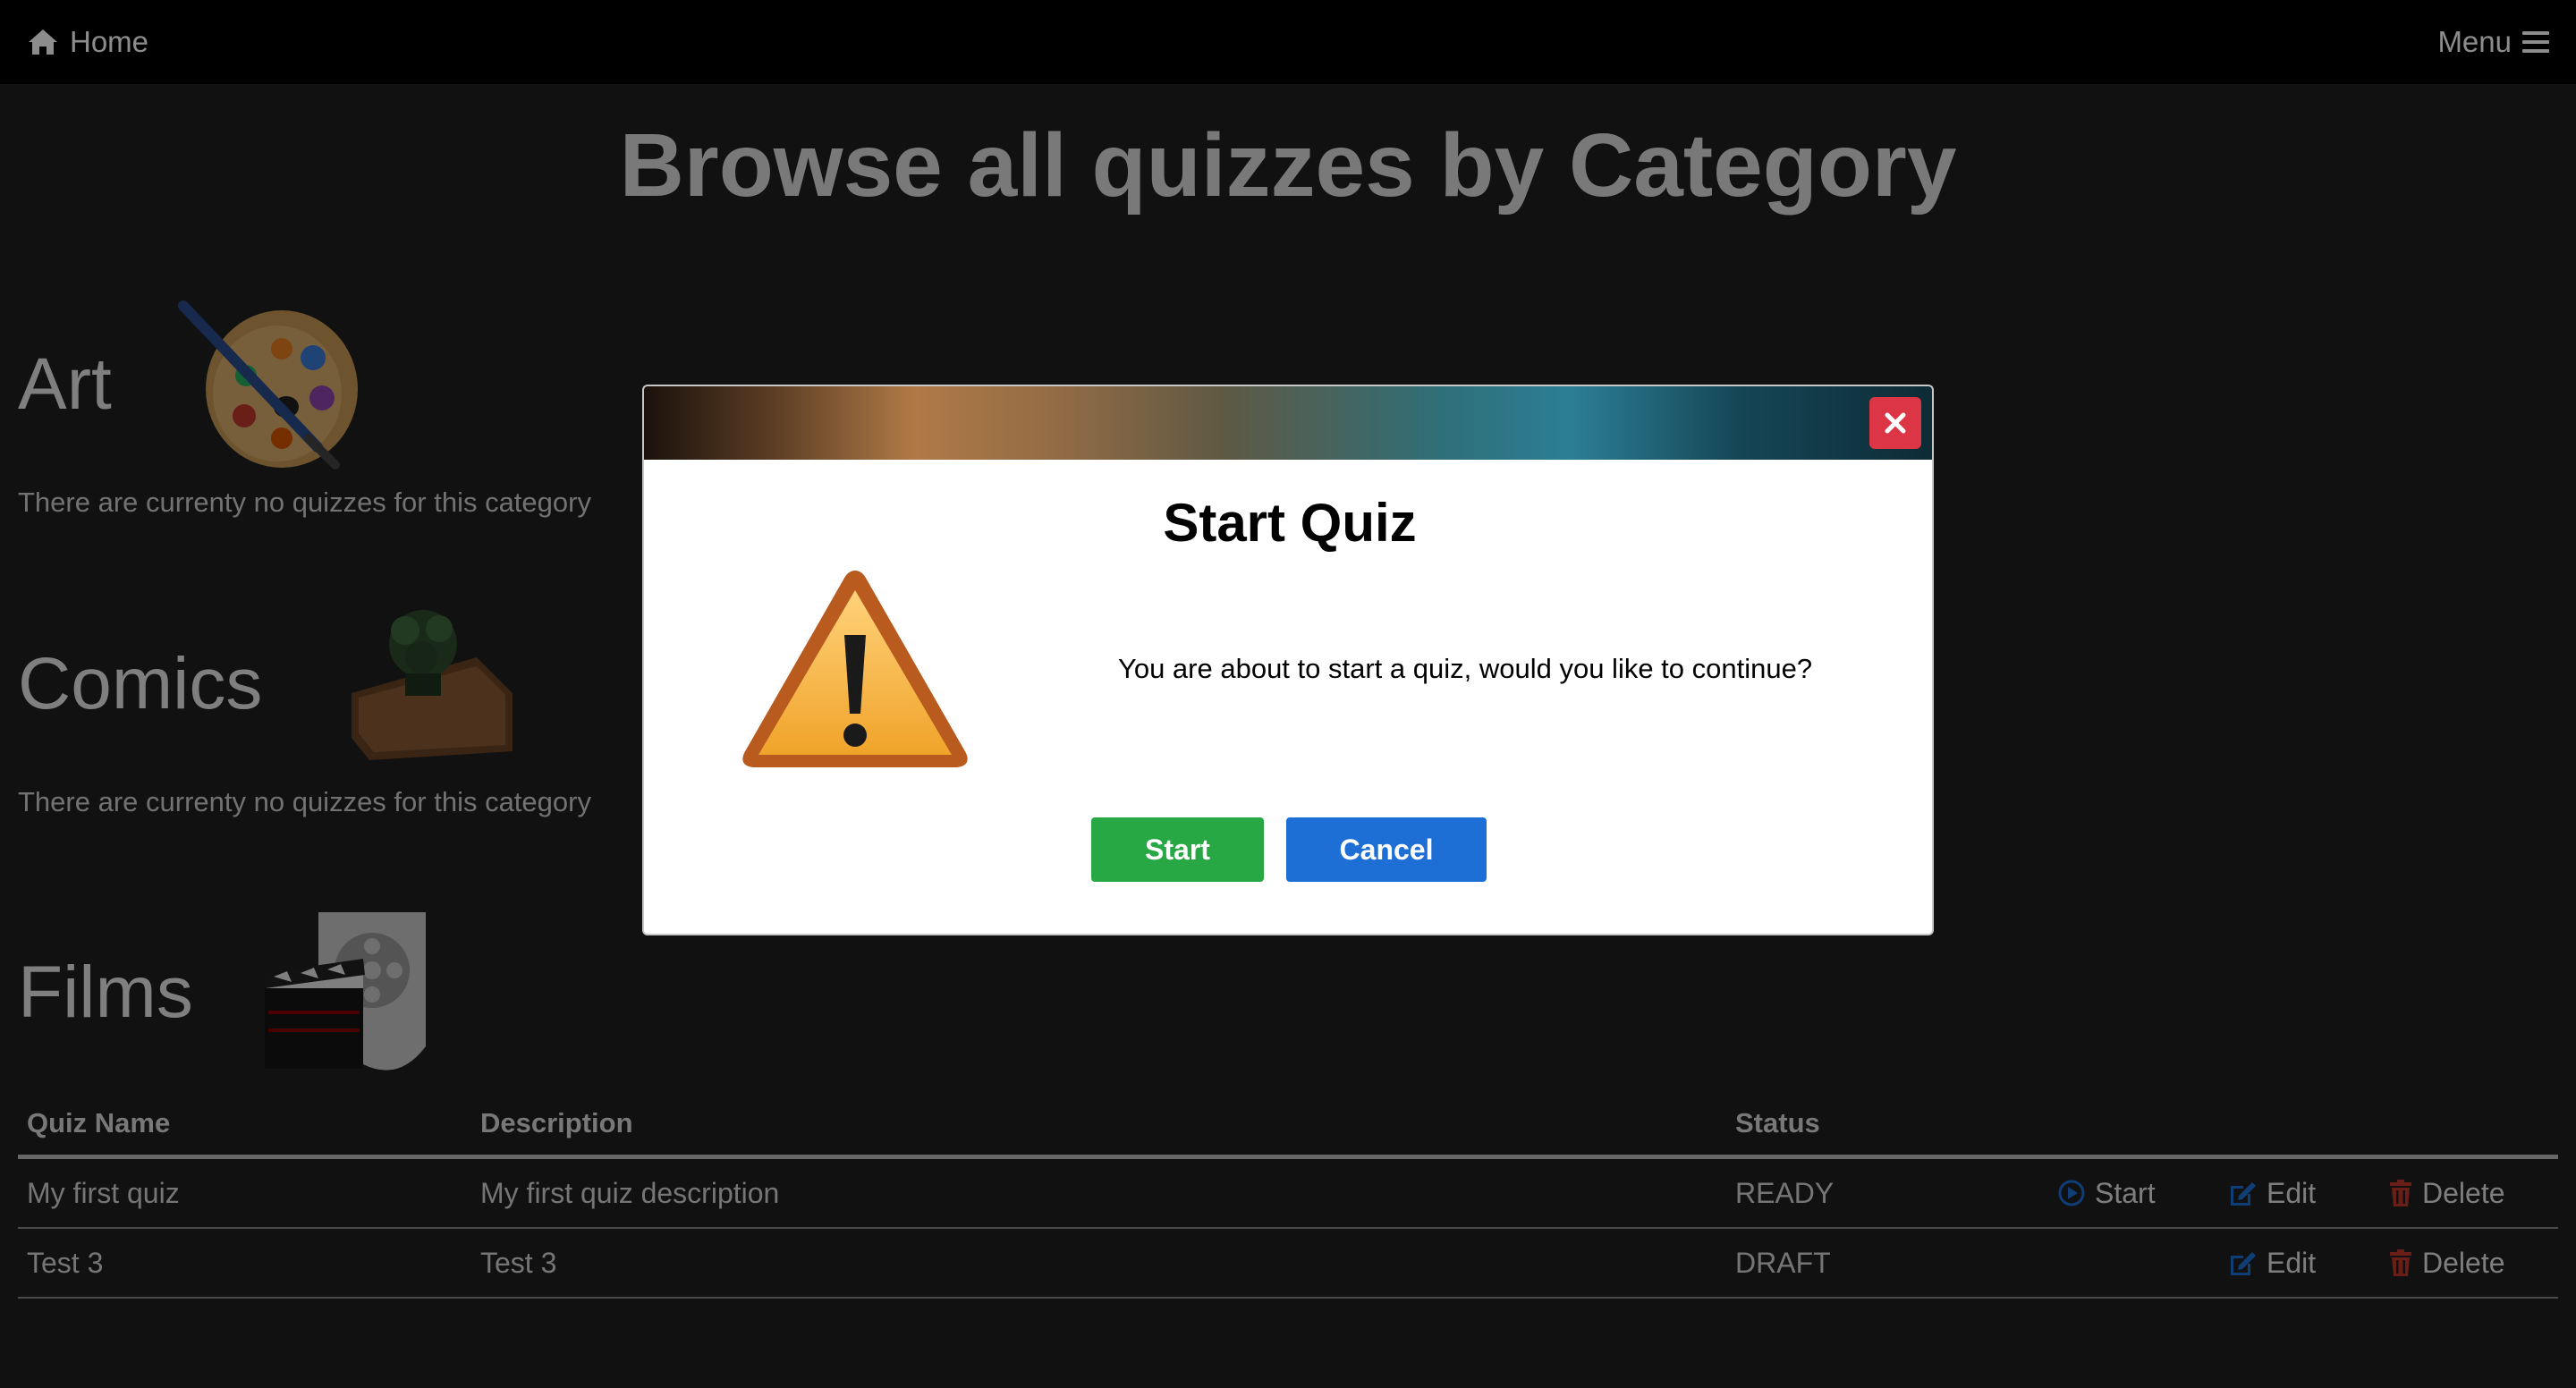 This screenshot has width=2576, height=1388. What do you see at coordinates (1290, 523) in the screenshot?
I see `modal-title: Start Quiz` at bounding box center [1290, 523].